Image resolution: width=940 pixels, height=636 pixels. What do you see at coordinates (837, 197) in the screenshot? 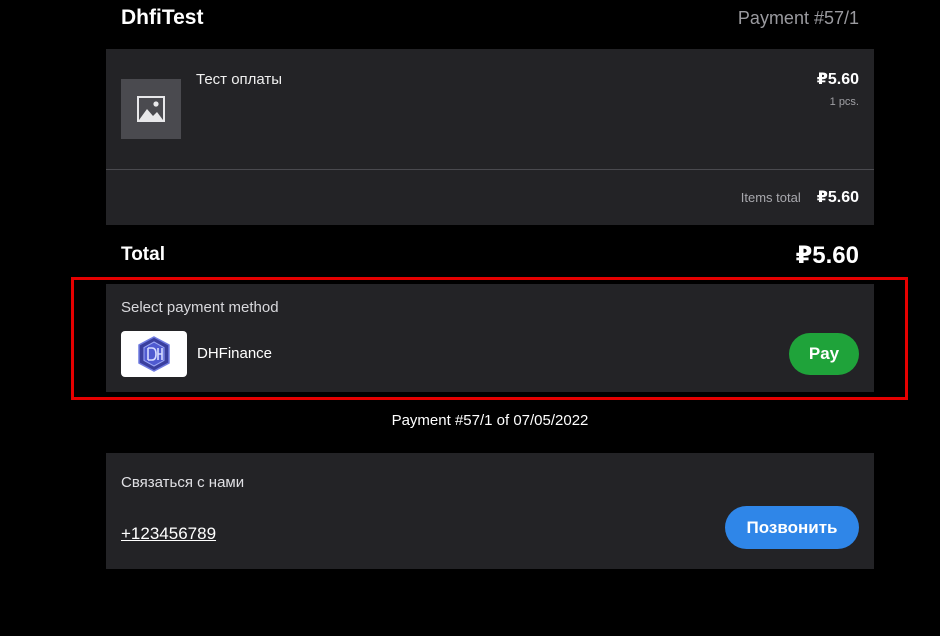
I see `items-total-value: ₽5.60` at bounding box center [837, 197].